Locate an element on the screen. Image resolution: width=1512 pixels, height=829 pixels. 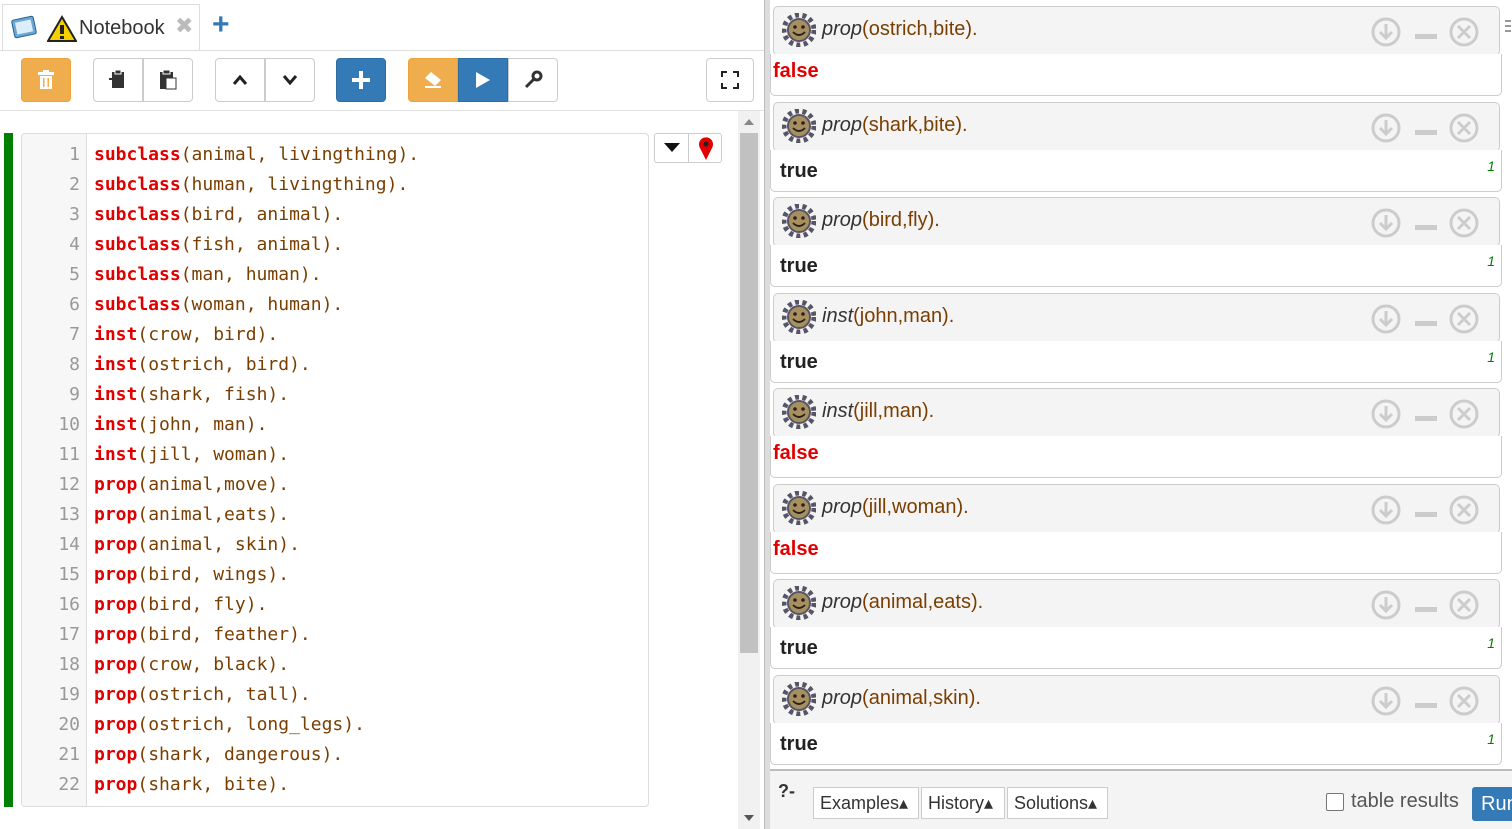
run-cell-button is located at coordinates (483, 80).